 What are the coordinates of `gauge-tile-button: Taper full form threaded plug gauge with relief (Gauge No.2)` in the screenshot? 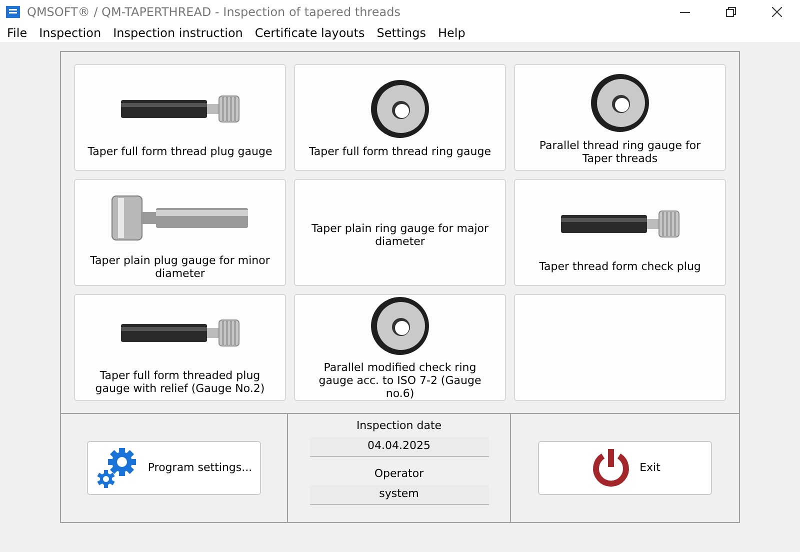 It's located at (180, 347).